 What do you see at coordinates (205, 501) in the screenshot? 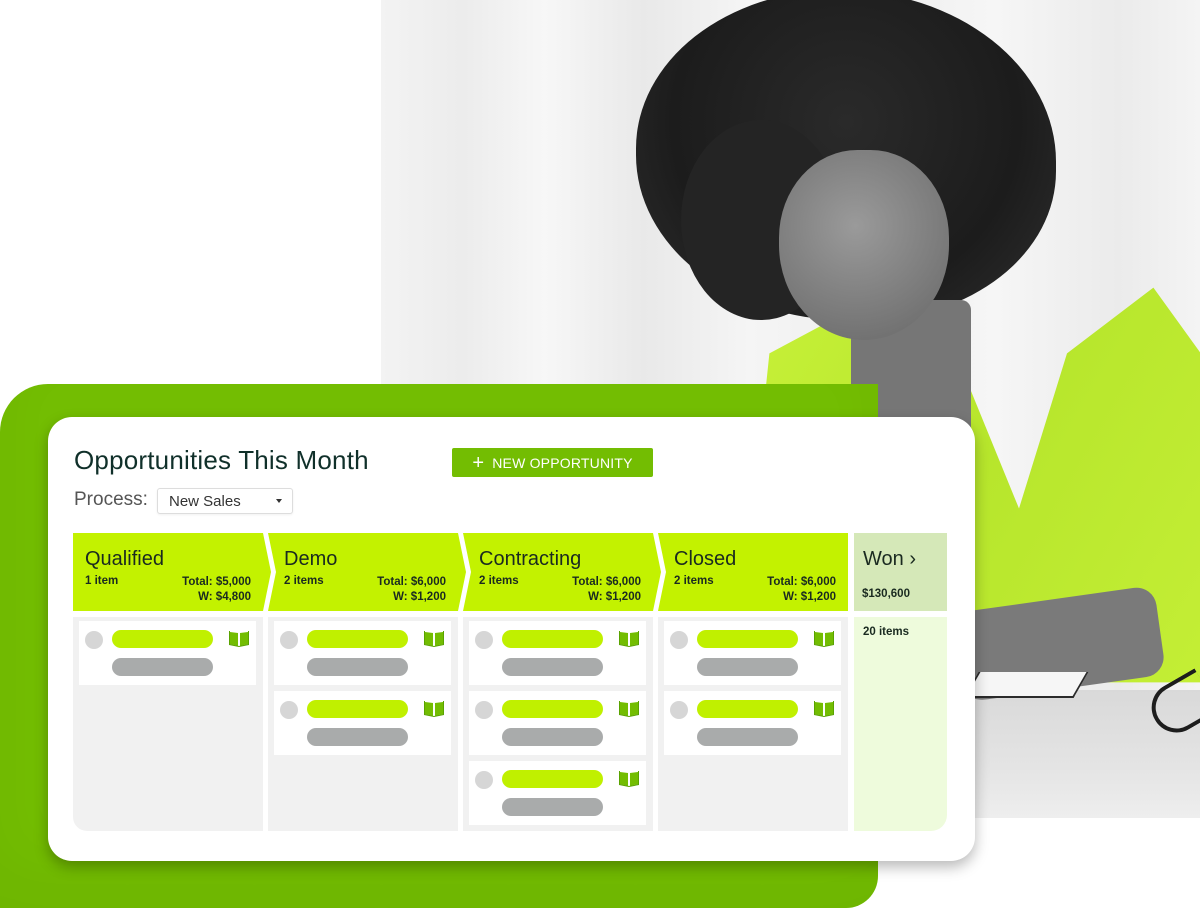
I see `process-select-value: New Sales` at bounding box center [205, 501].